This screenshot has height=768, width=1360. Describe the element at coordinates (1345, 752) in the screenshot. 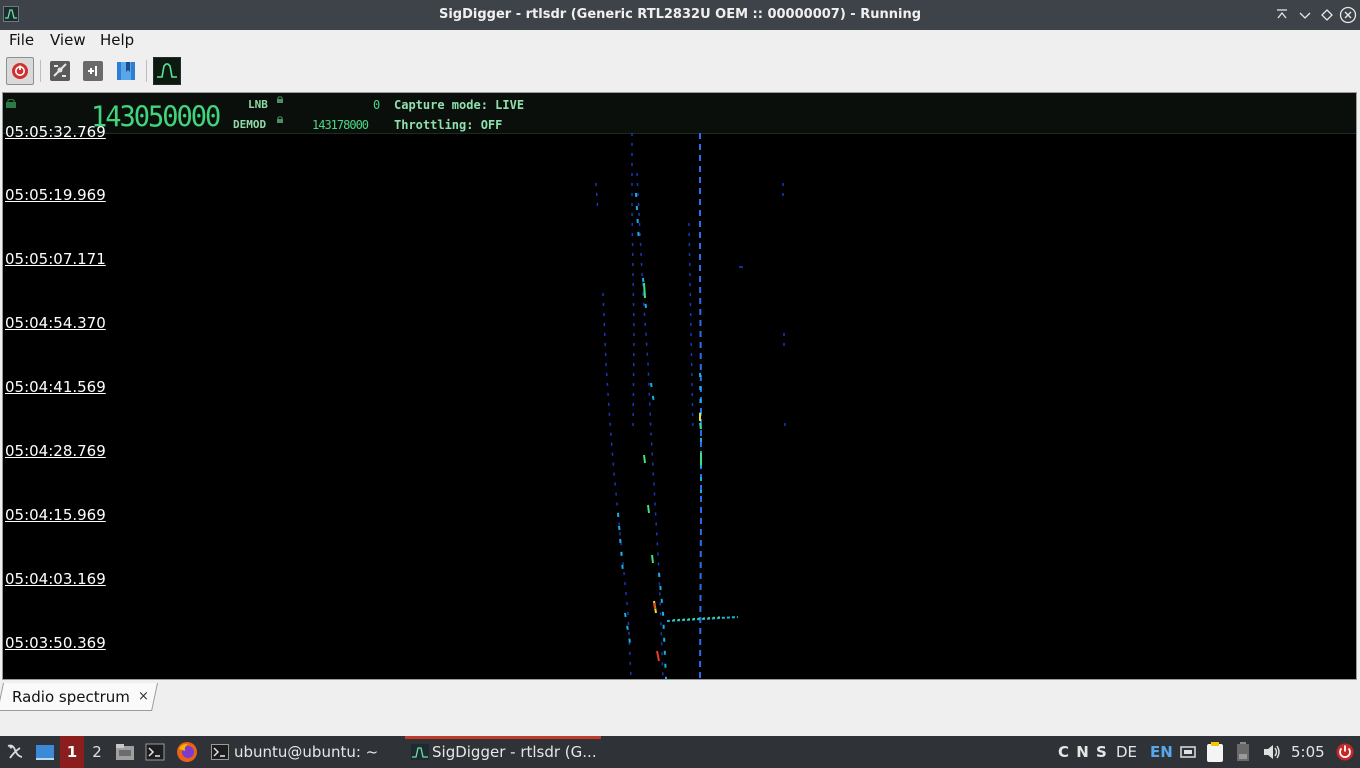

I see `power-menu-icon` at that location.